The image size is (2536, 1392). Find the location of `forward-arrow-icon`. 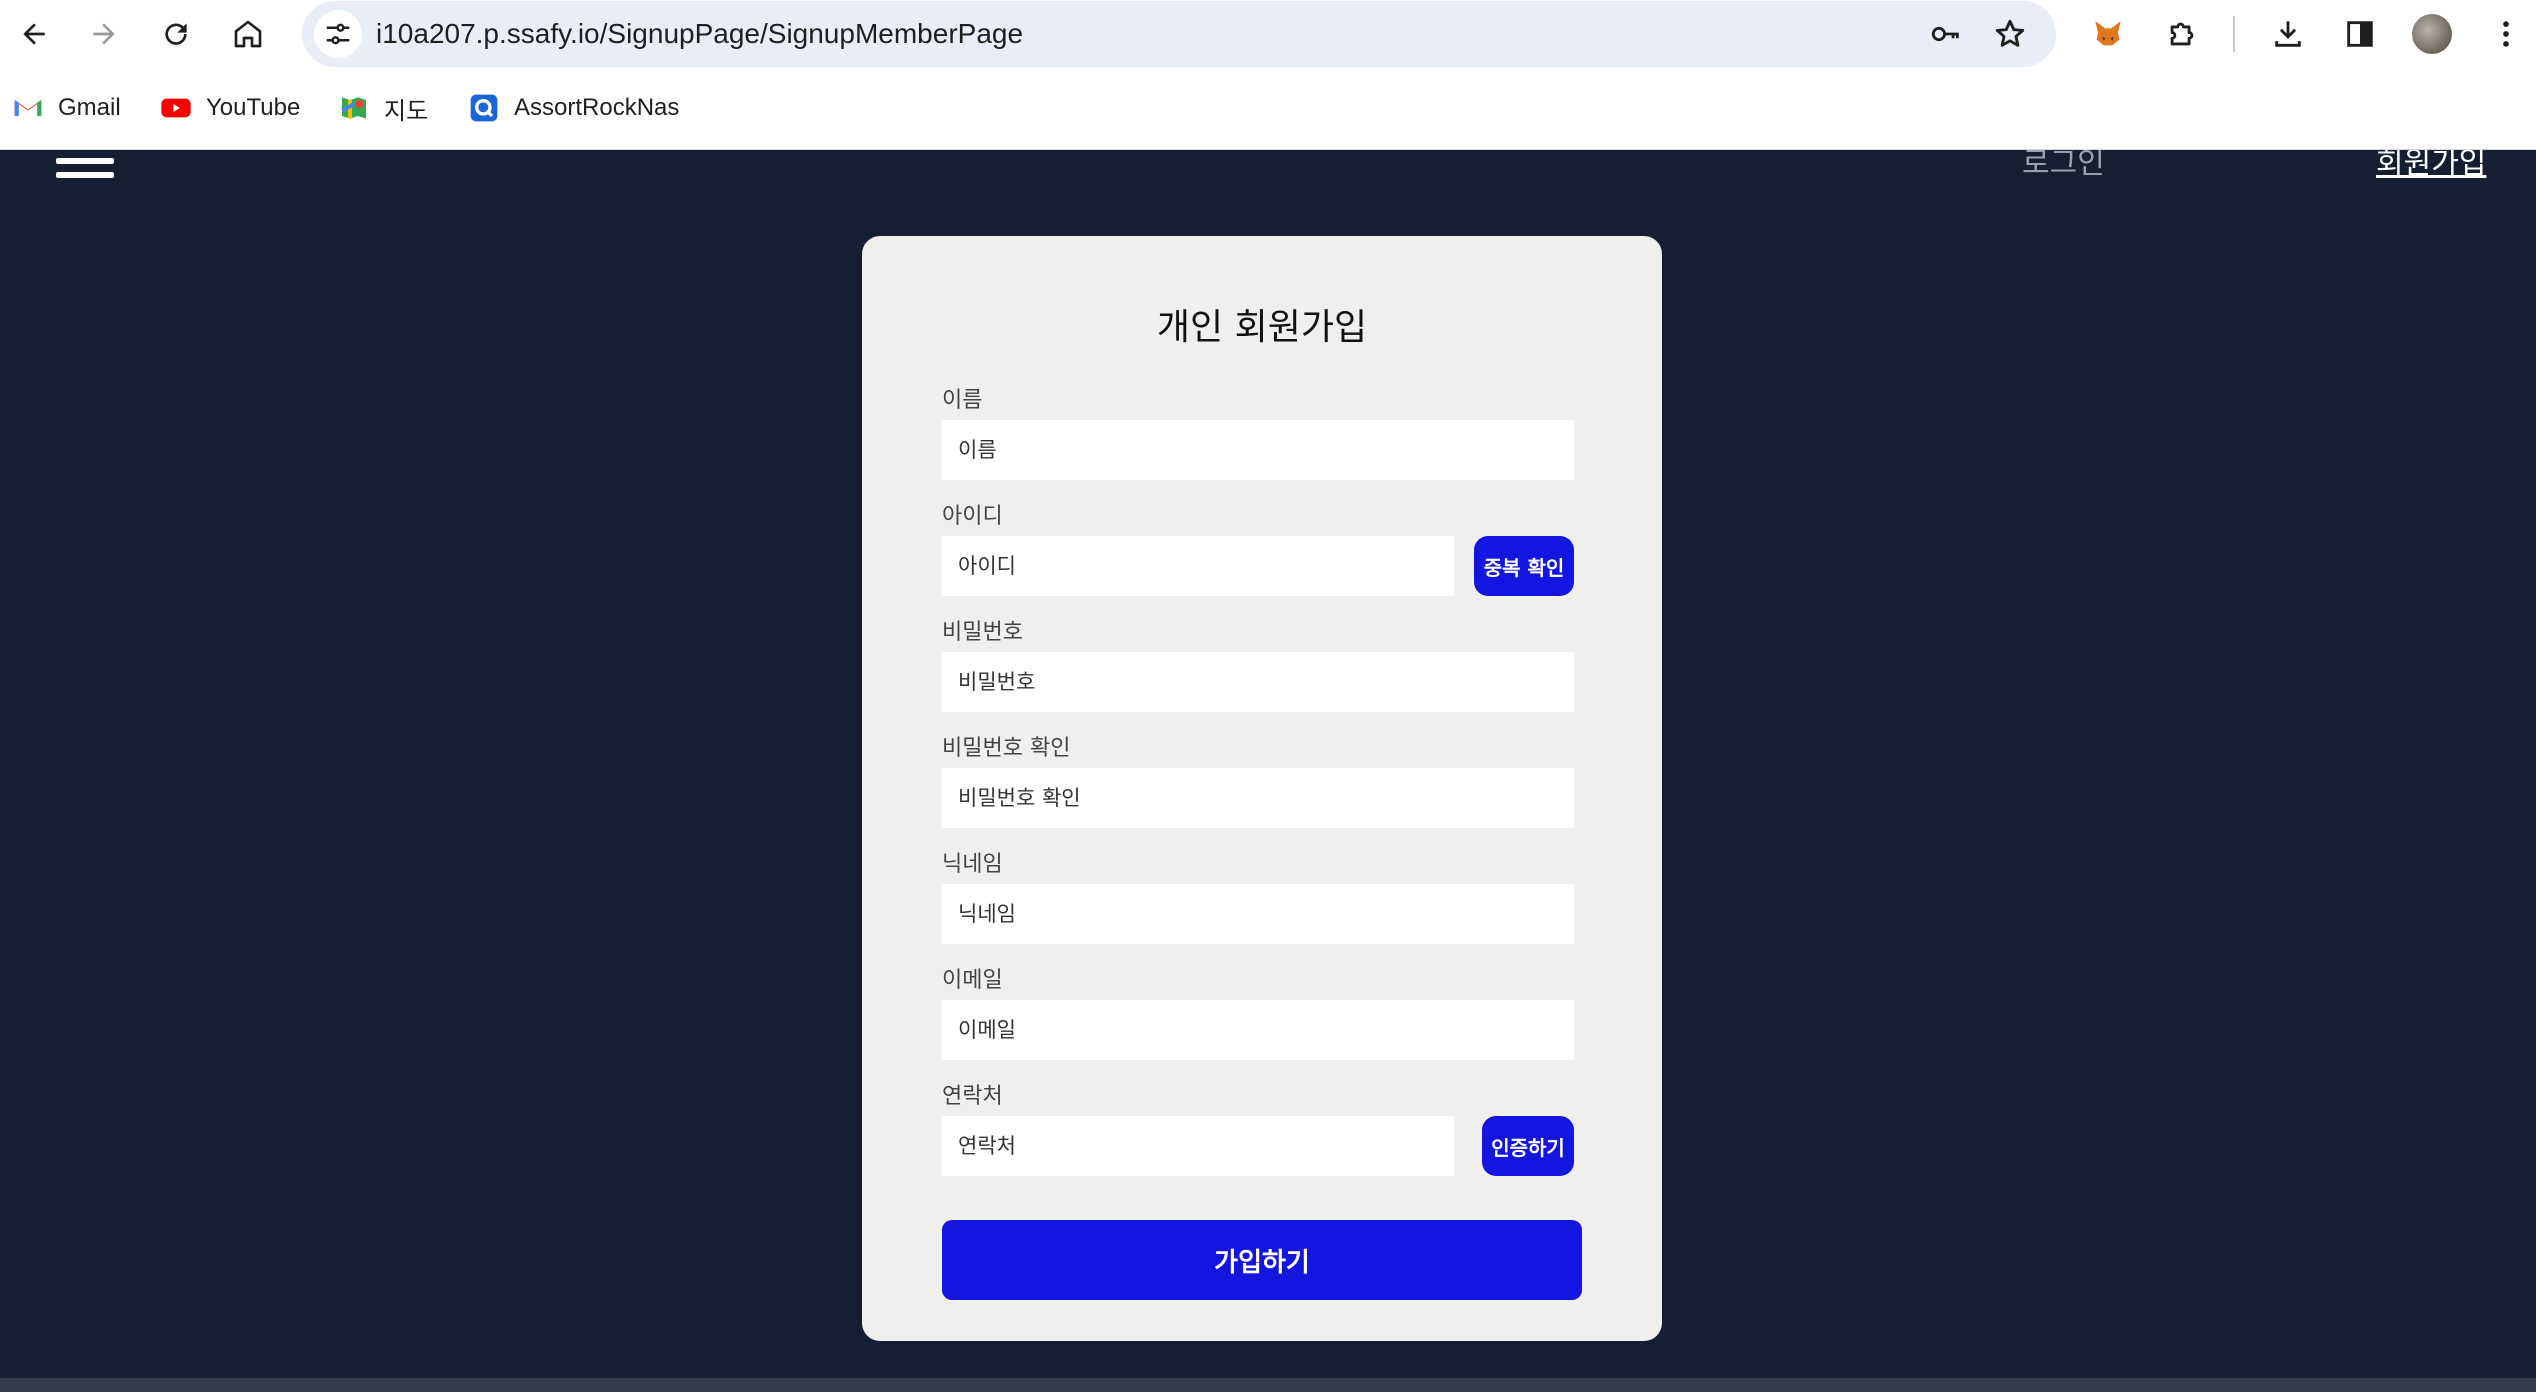

forward-arrow-icon is located at coordinates (104, 34).